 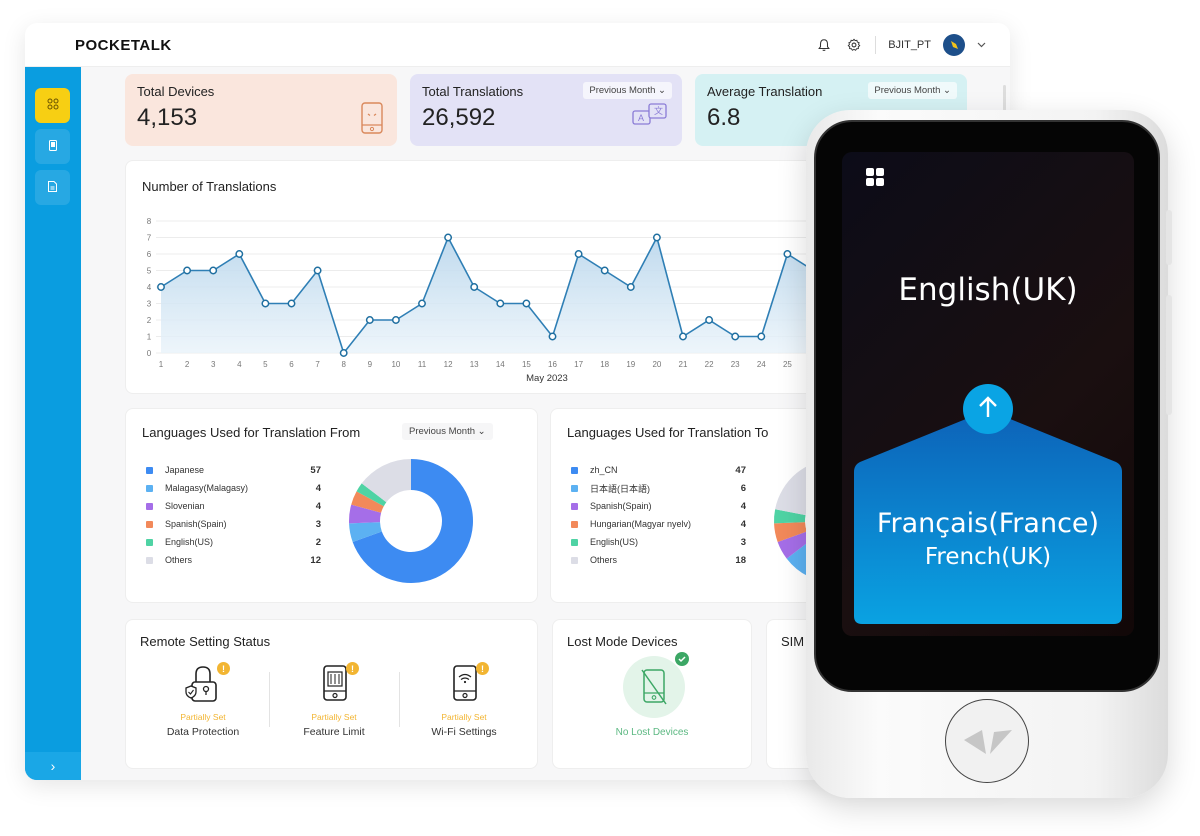 I want to click on card-title: Lost Mode Devices, so click(x=622, y=641).